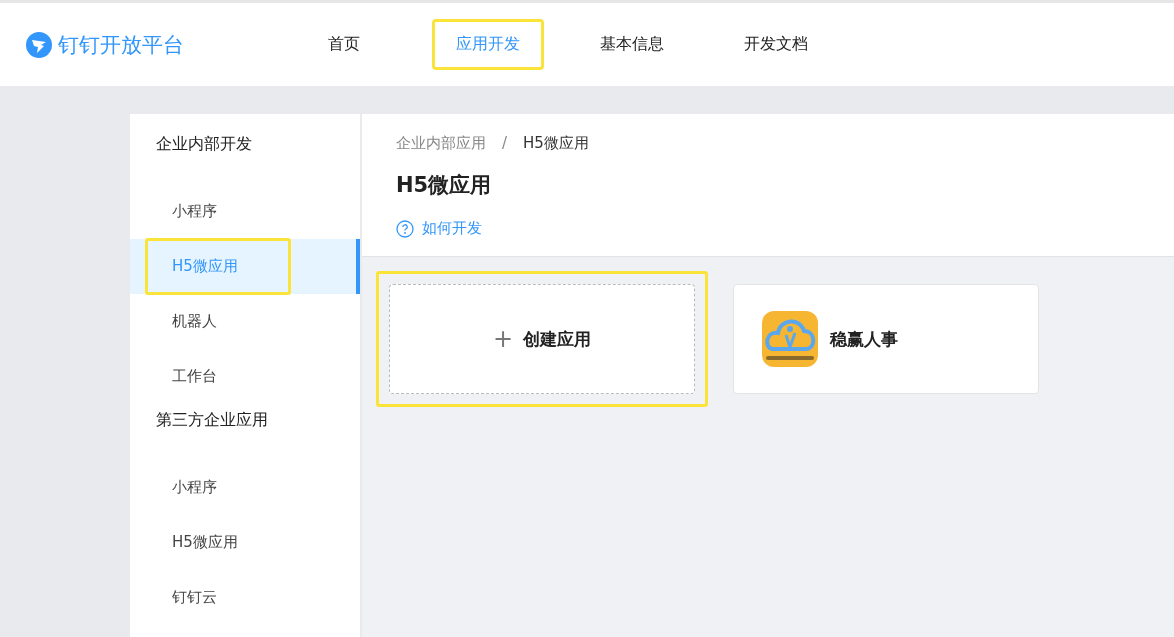  Describe the element at coordinates (245, 376) in the screenshot. I see `sidebar-item: 工作台` at that location.